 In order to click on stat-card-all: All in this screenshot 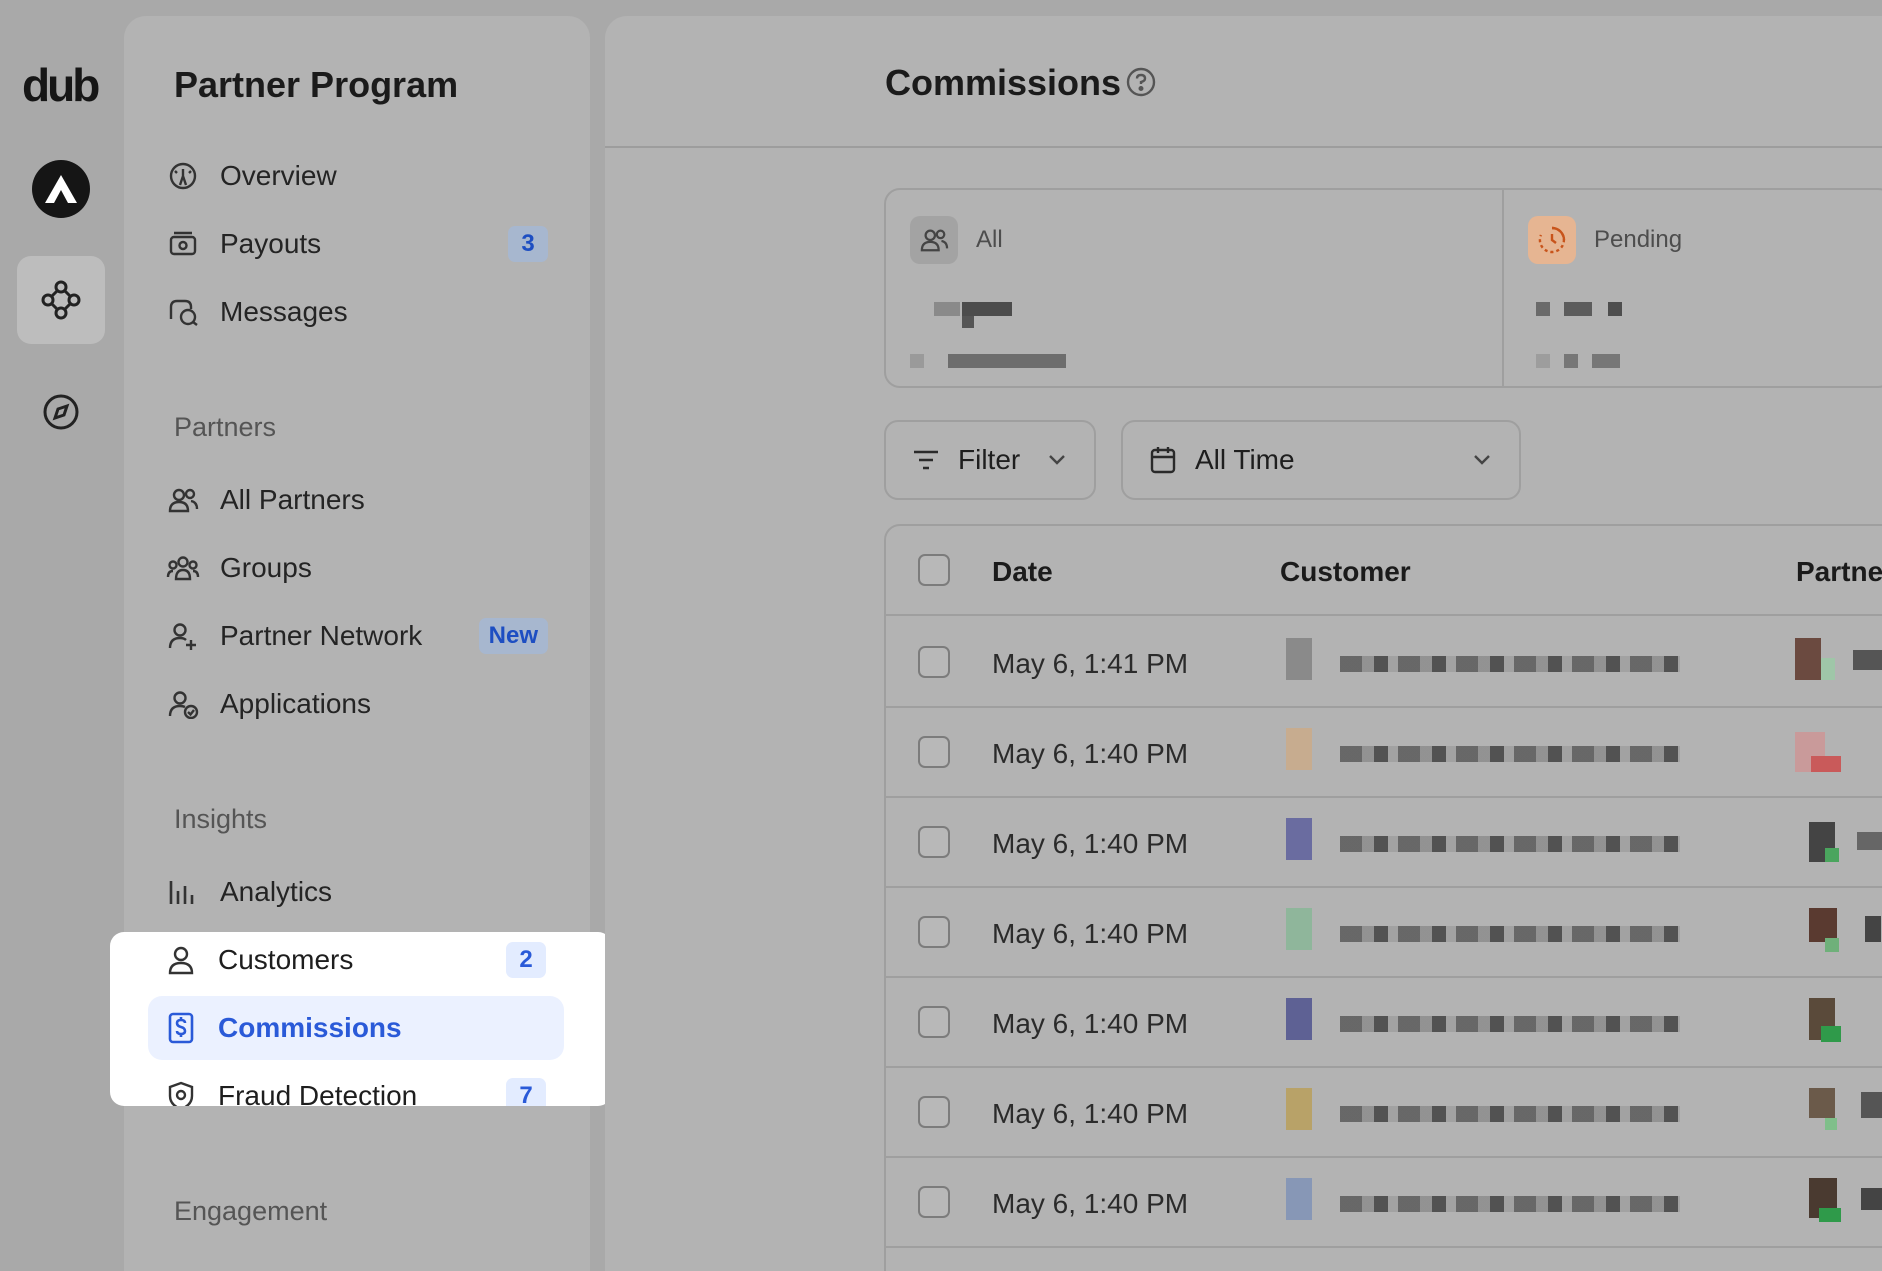, I will do `click(1195, 288)`.